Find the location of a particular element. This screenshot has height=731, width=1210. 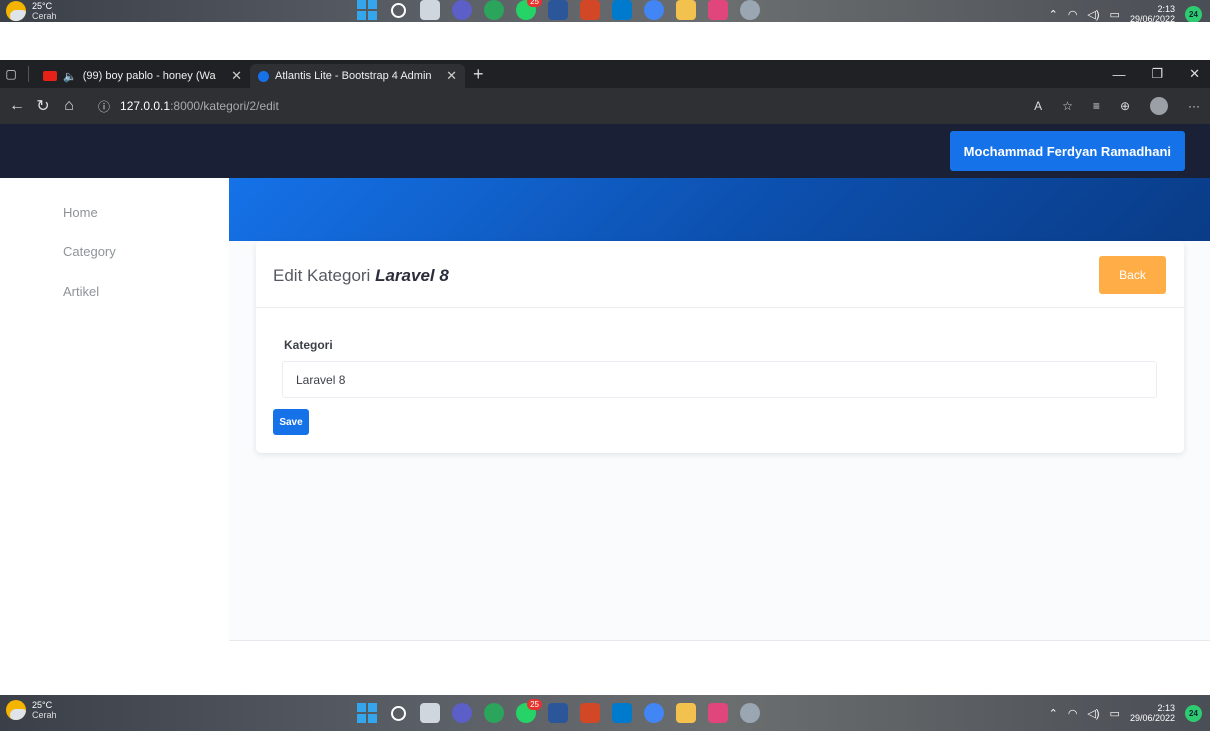

url-input: ⓘ 127.0.0.1:8000/kategori/2/edit is located at coordinates (565, 106).